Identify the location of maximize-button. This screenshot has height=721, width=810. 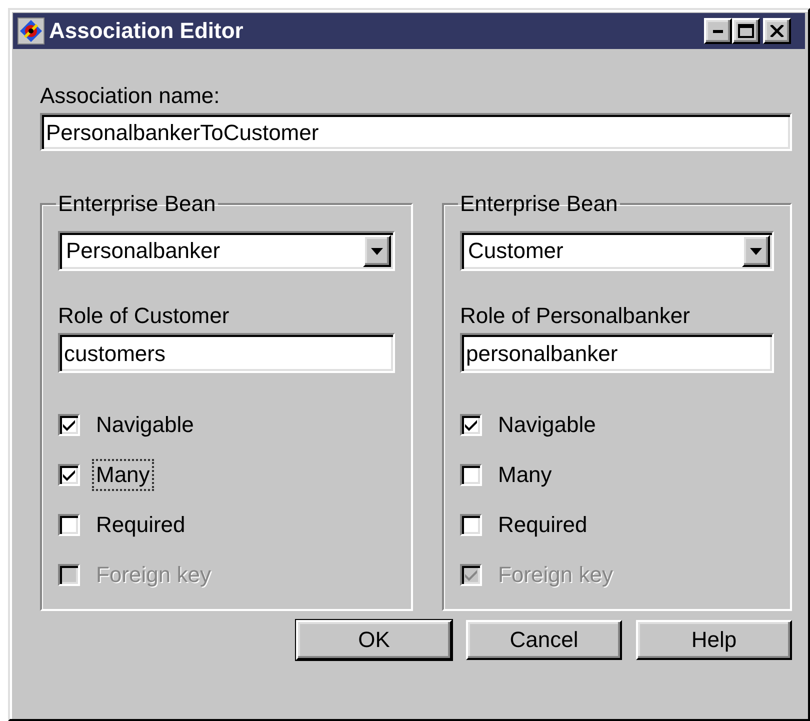
(746, 31).